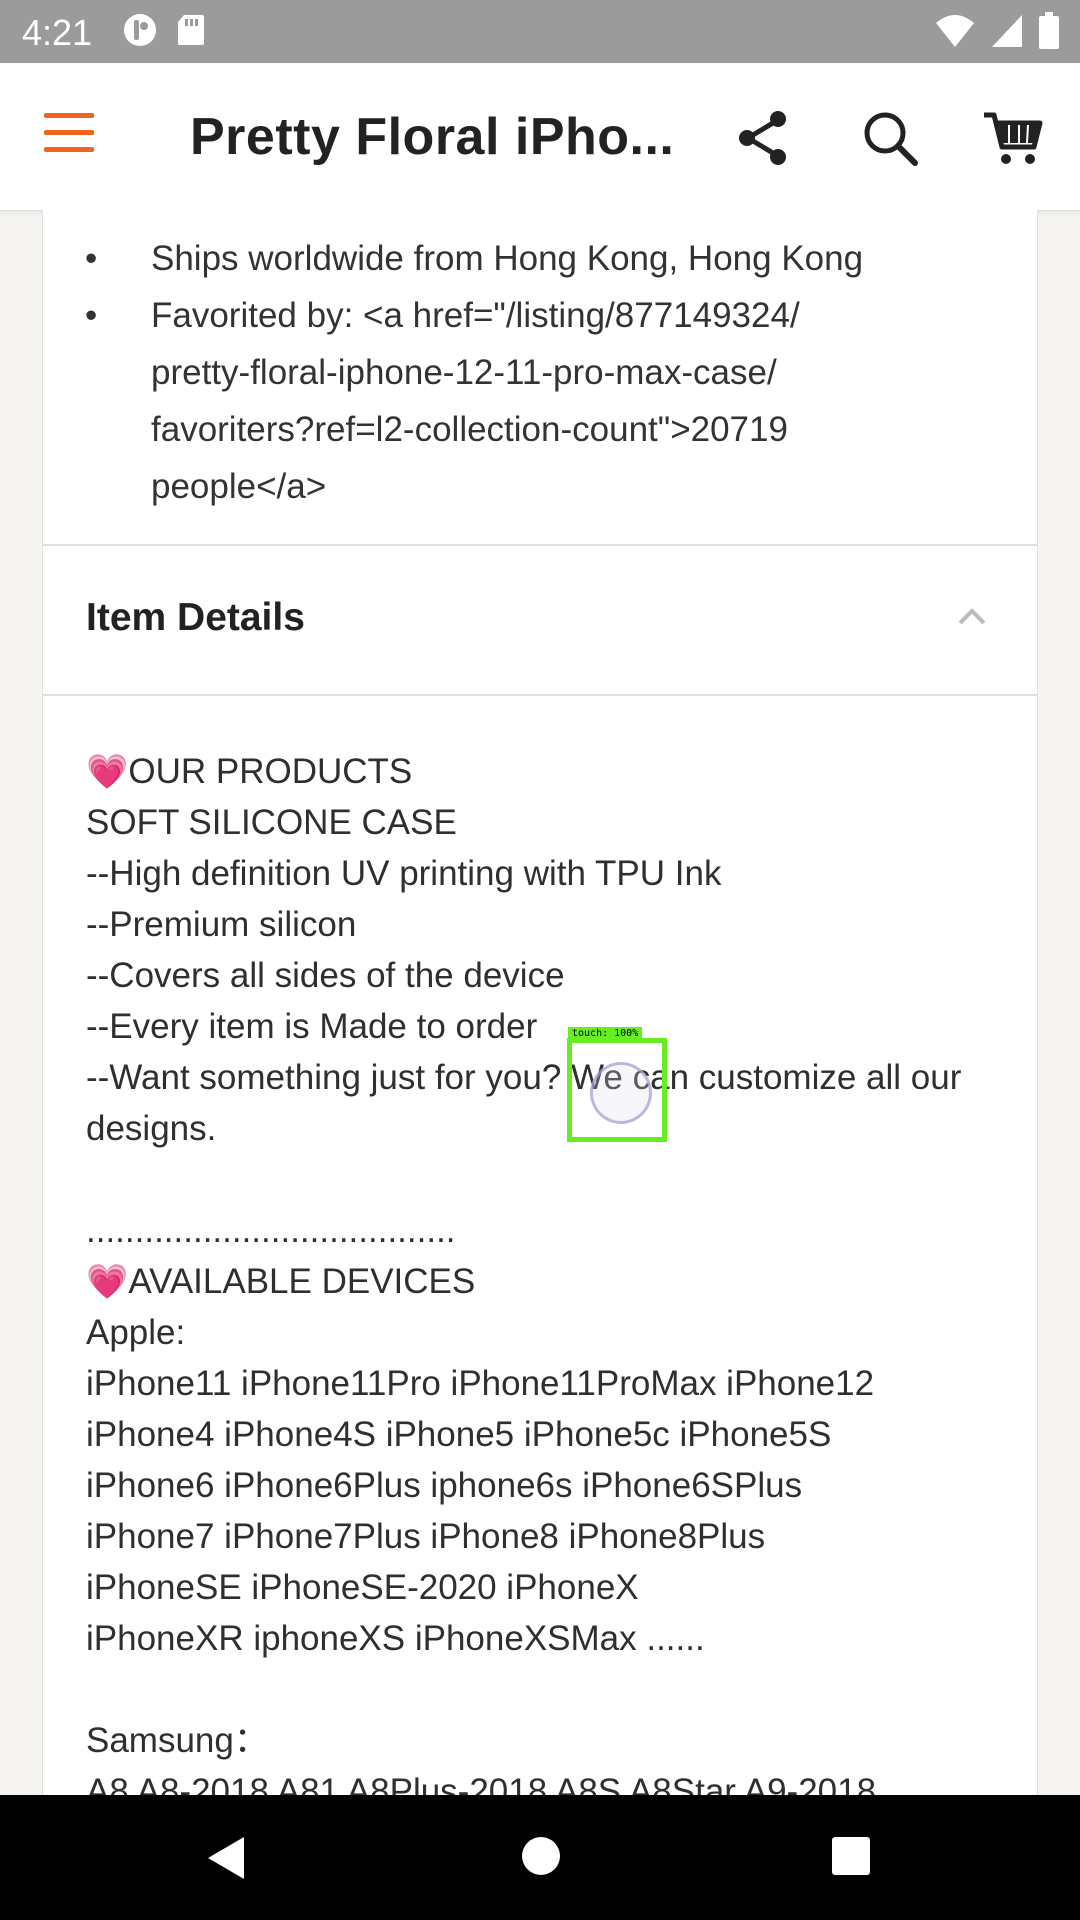 The width and height of the screenshot is (1080, 1920). I want to click on description-line: --Every item is Made to order, so click(312, 1026).